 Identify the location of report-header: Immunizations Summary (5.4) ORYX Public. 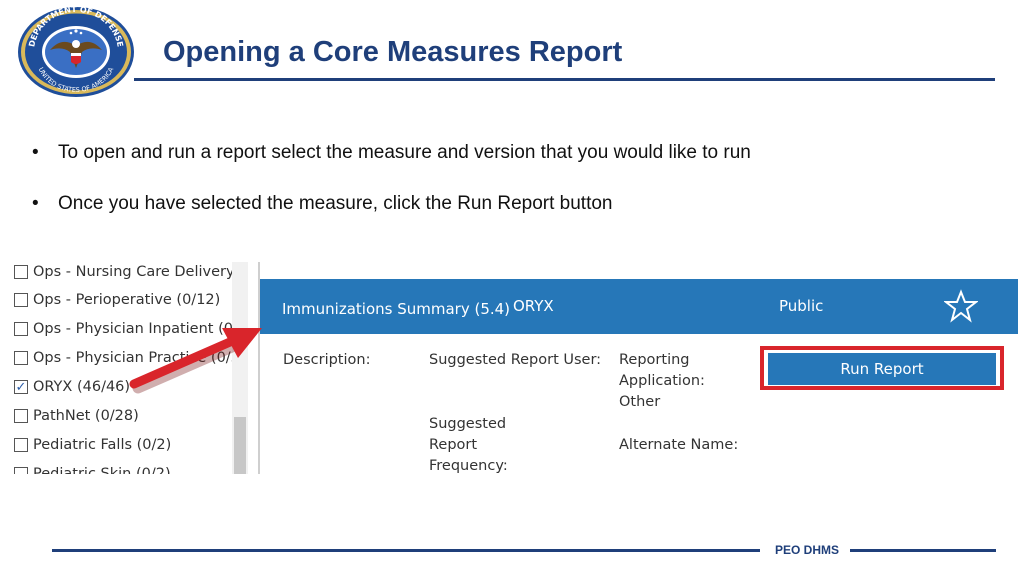
(639, 306).